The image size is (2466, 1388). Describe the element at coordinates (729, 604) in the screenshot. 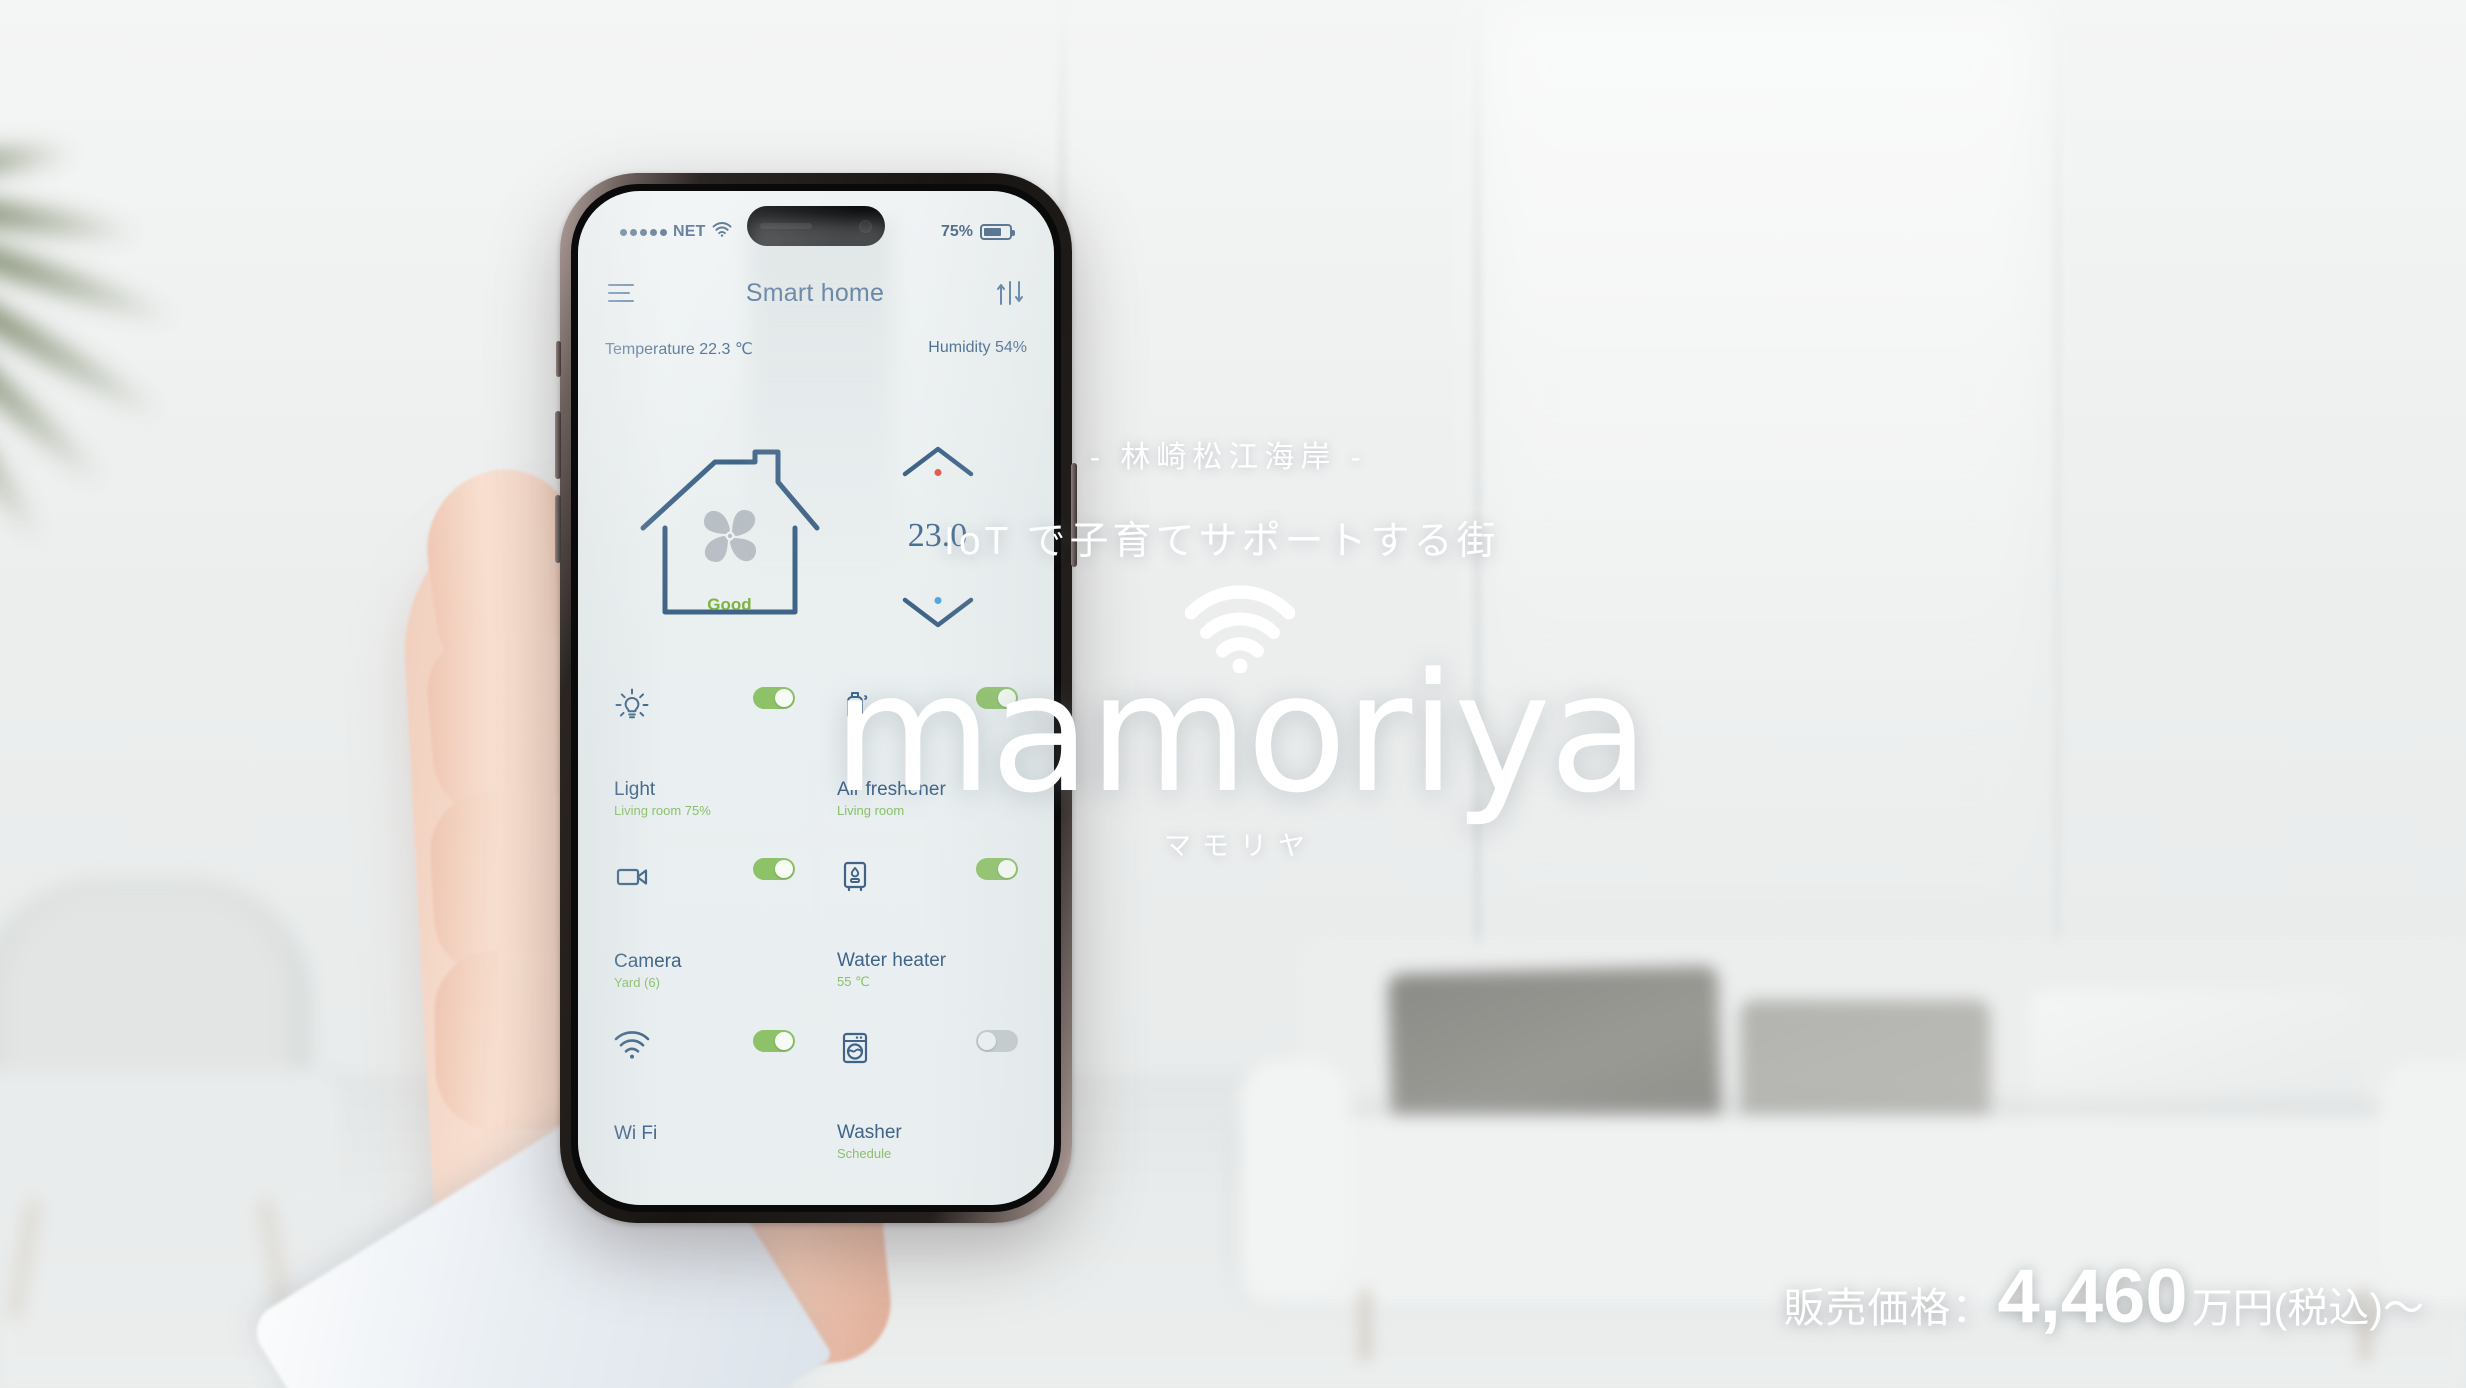

I see `air-quality-status: Good` at that location.